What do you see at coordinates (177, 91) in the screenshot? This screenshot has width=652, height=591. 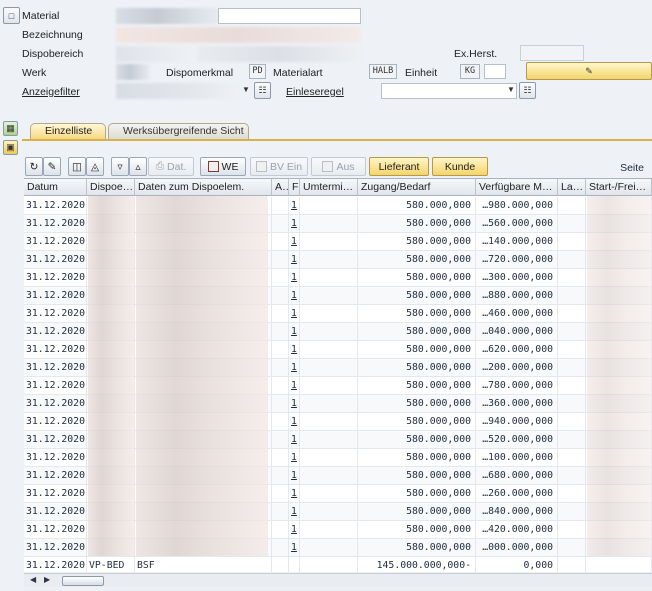 I see `anzeigefilter-value-masked` at bounding box center [177, 91].